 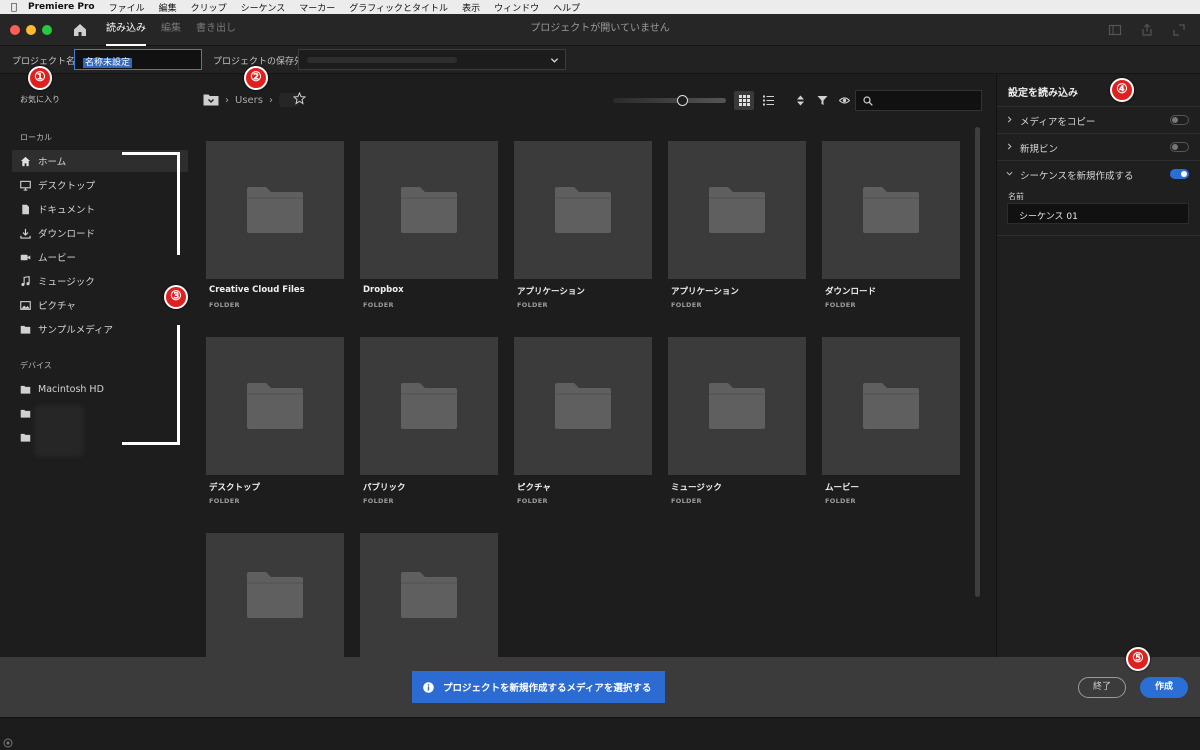 I want to click on sequence-name-input: シーケンス 01, so click(x=1098, y=213).